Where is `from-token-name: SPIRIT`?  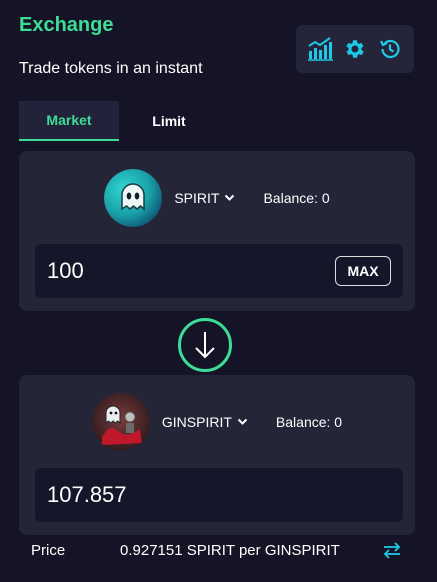
from-token-name: SPIRIT is located at coordinates (197, 198).